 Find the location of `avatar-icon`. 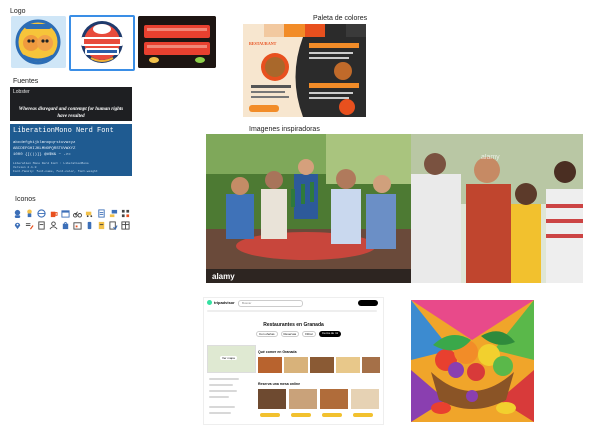

avatar-icon is located at coordinates (17, 213).